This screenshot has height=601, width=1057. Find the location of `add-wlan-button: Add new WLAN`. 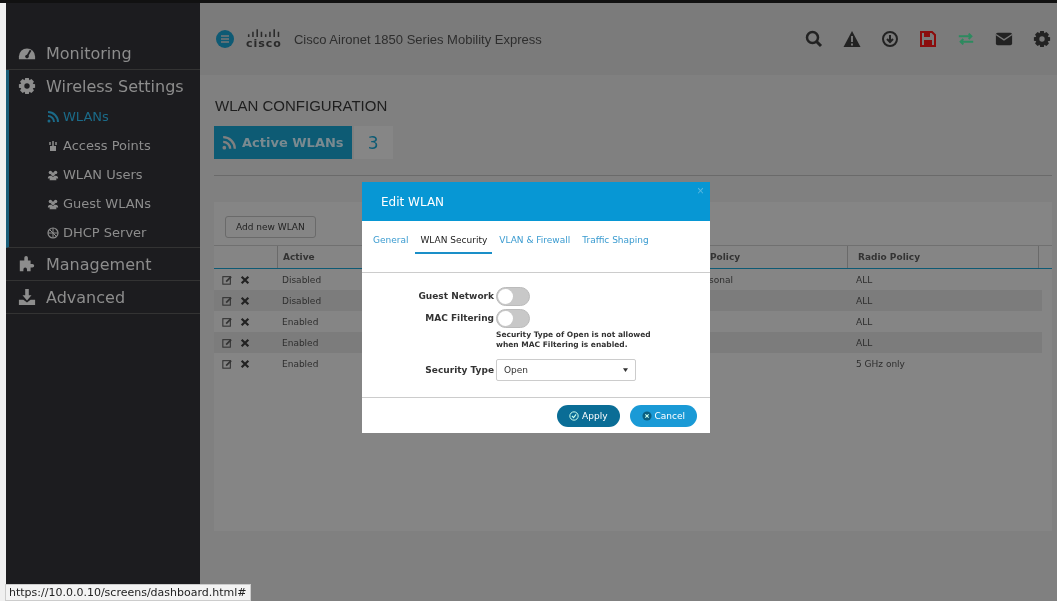

add-wlan-button: Add new WLAN is located at coordinates (270, 227).